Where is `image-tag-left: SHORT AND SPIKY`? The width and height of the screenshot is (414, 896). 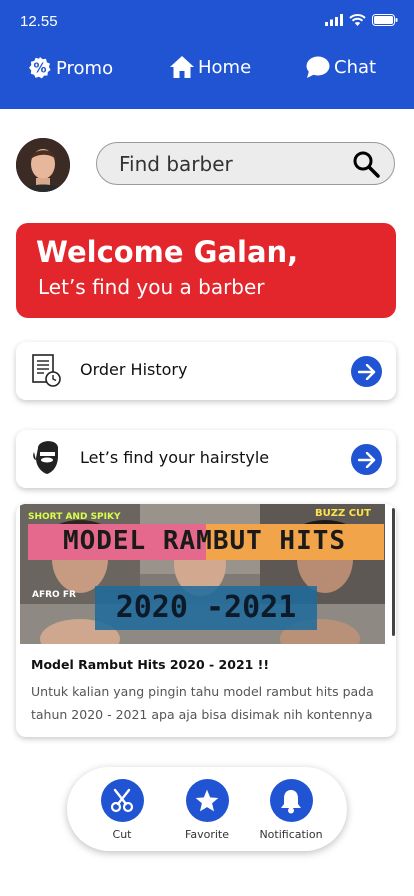
image-tag-left: SHORT AND SPIKY is located at coordinates (74, 517).